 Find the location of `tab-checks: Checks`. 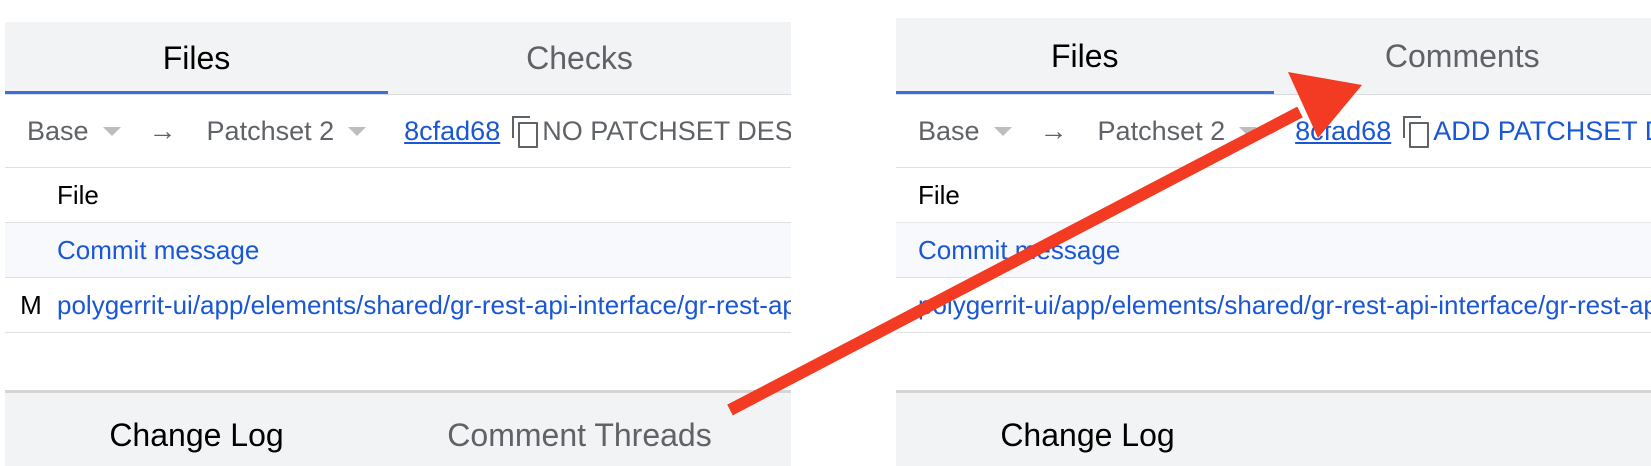

tab-checks: Checks is located at coordinates (579, 58).